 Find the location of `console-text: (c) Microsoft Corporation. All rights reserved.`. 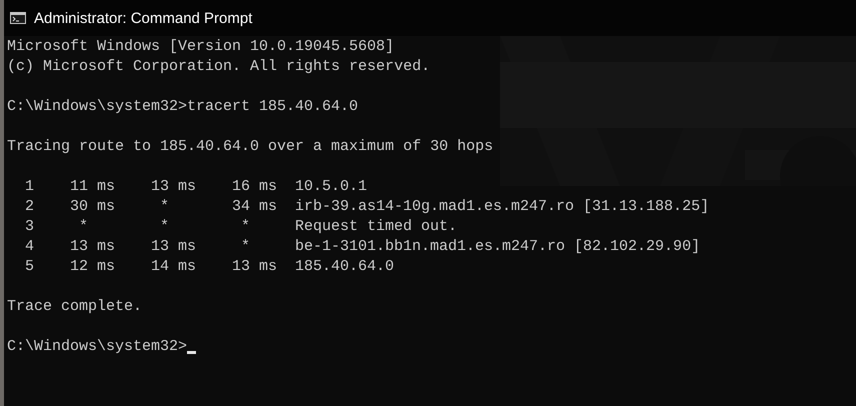

console-text: (c) Microsoft Corporation. All rights reserved. is located at coordinates (219, 67).